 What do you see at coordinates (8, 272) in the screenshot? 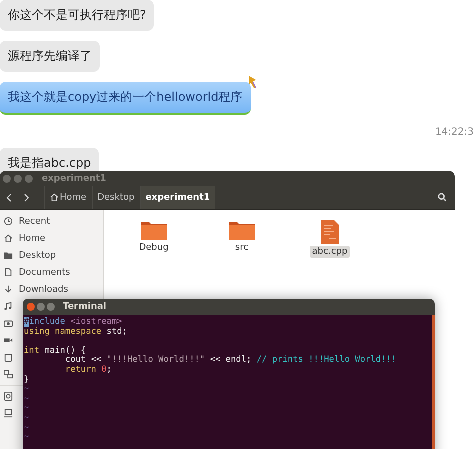
I see `document-icon` at bounding box center [8, 272].